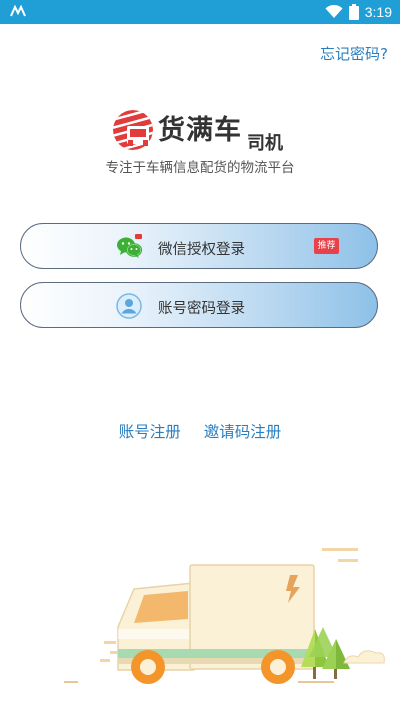 The image size is (400, 710). I want to click on account-login-button: 账号密码登录, so click(199, 305).